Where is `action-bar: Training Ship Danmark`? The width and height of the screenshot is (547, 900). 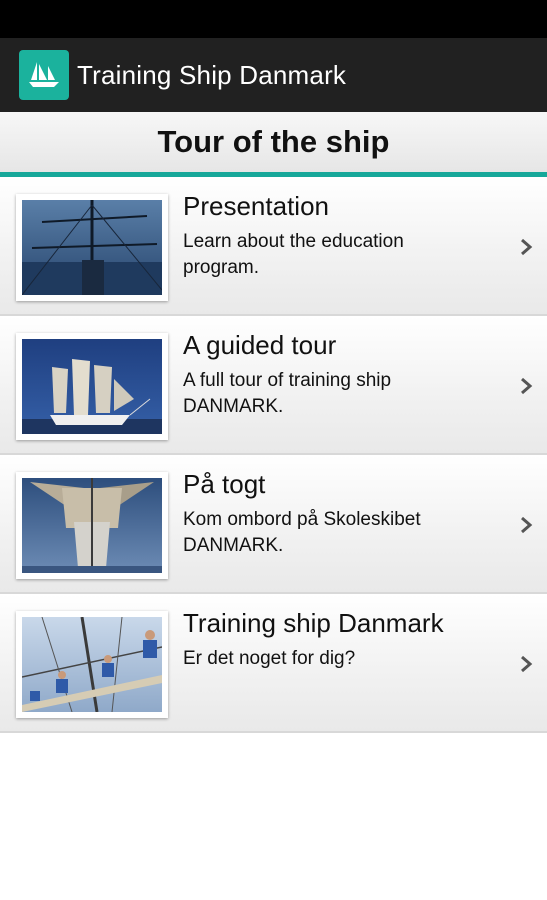
action-bar: Training Ship Danmark is located at coordinates (273, 75).